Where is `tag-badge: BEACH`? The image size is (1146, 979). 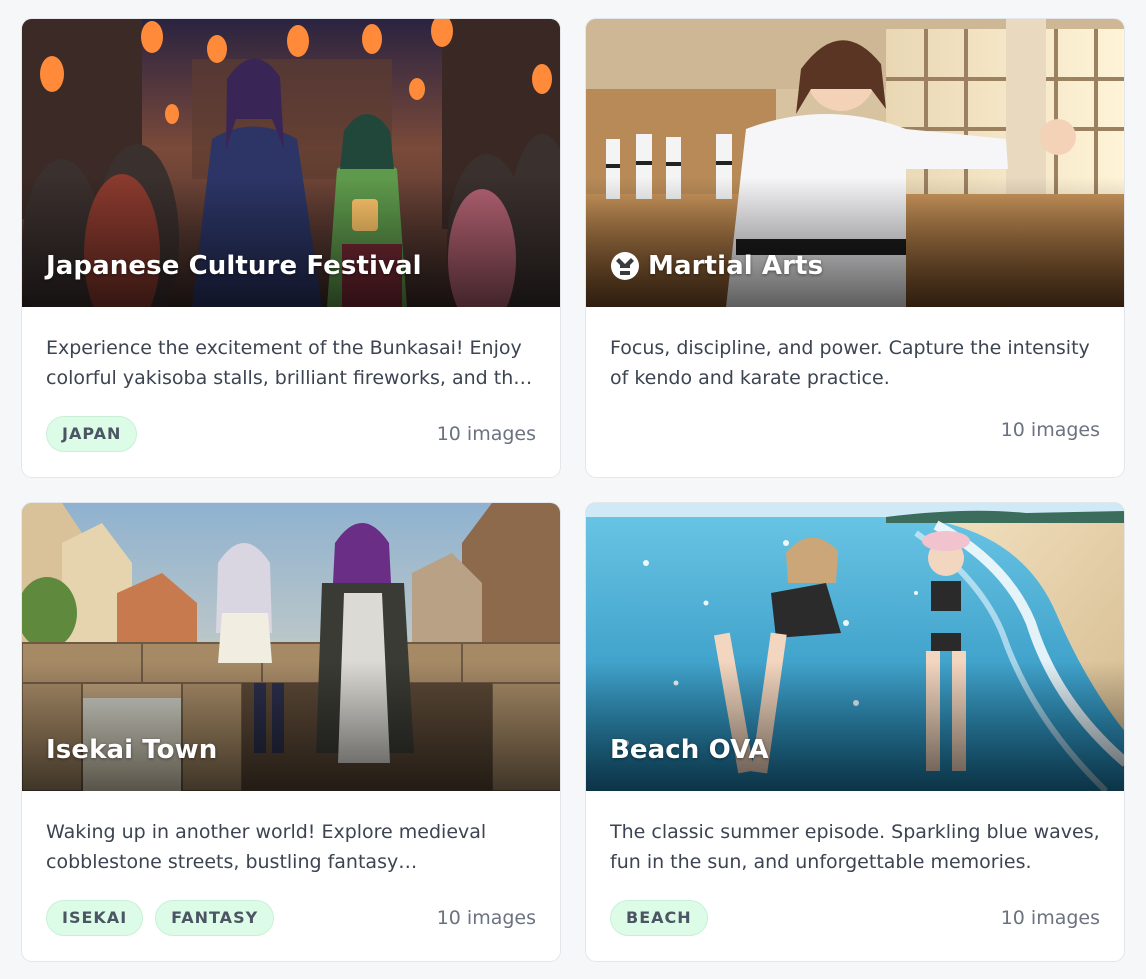
tag-badge: BEACH is located at coordinates (659, 918).